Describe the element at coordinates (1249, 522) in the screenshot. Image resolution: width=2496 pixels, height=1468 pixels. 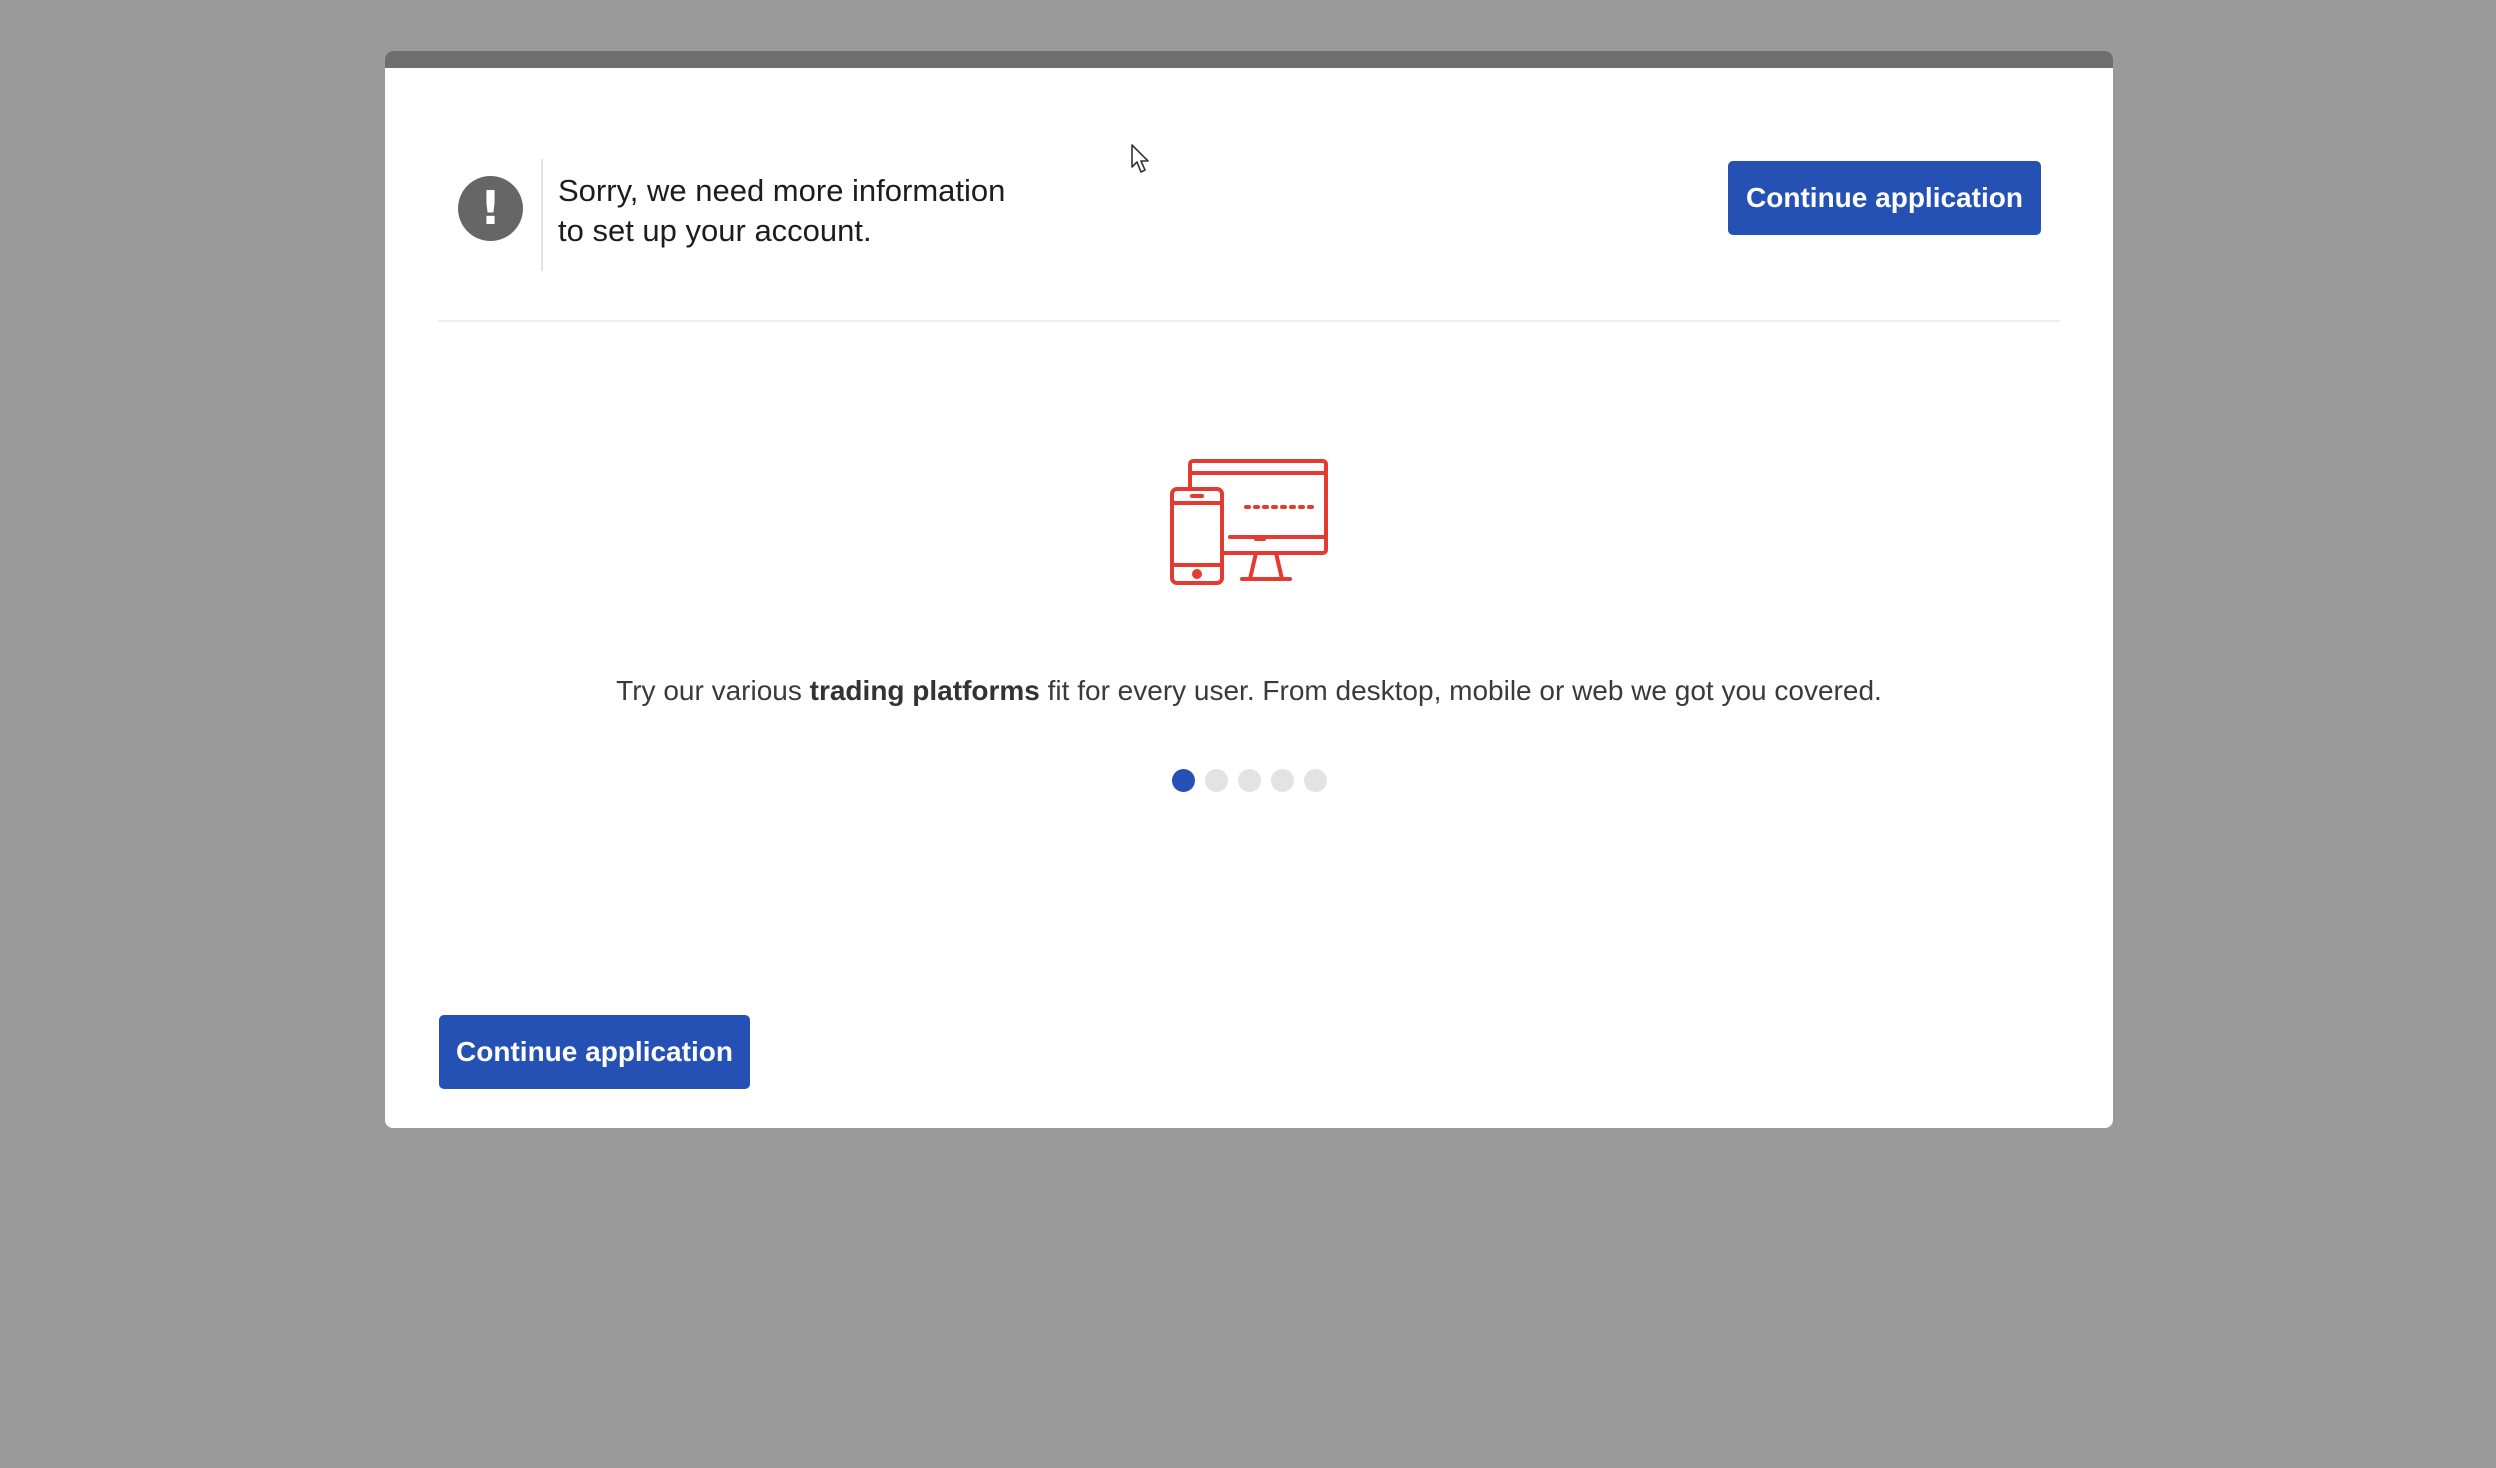
I see `devices-icon` at that location.